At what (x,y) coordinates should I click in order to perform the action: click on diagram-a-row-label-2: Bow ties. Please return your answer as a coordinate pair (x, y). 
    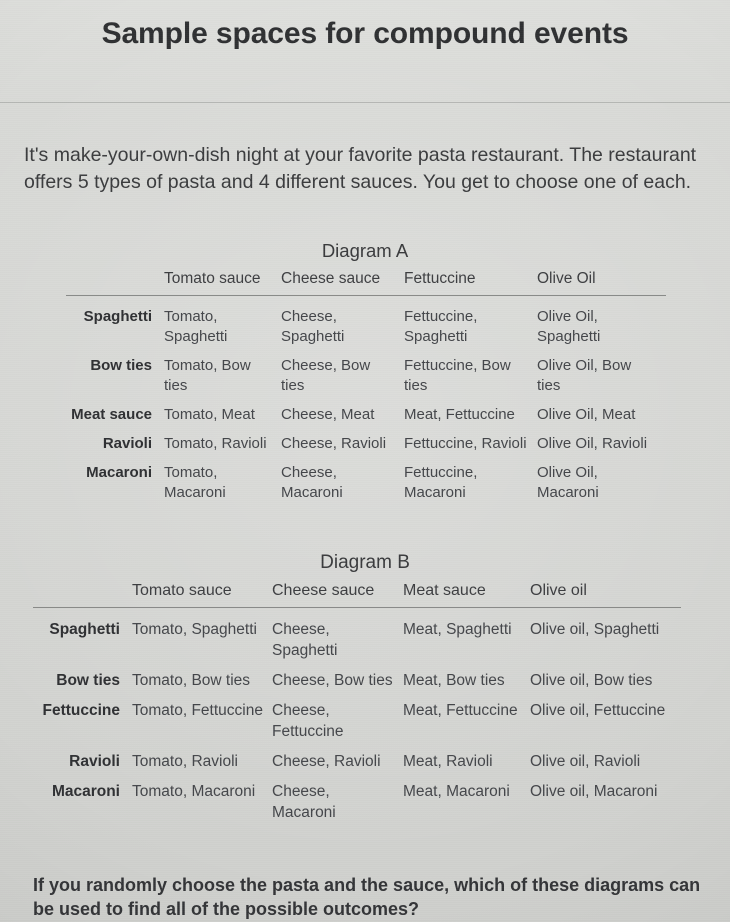
    Looking at the image, I should click on (121, 365).